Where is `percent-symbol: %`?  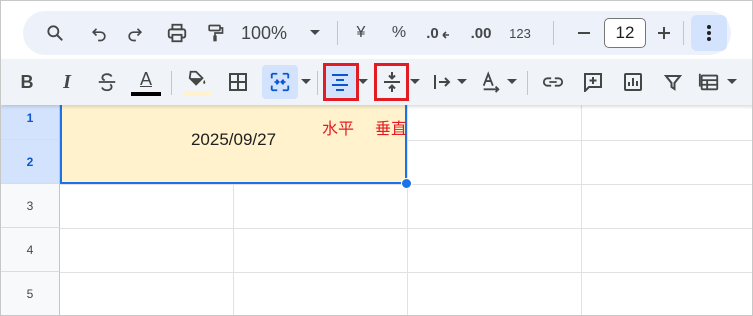
percent-symbol: % is located at coordinates (399, 32).